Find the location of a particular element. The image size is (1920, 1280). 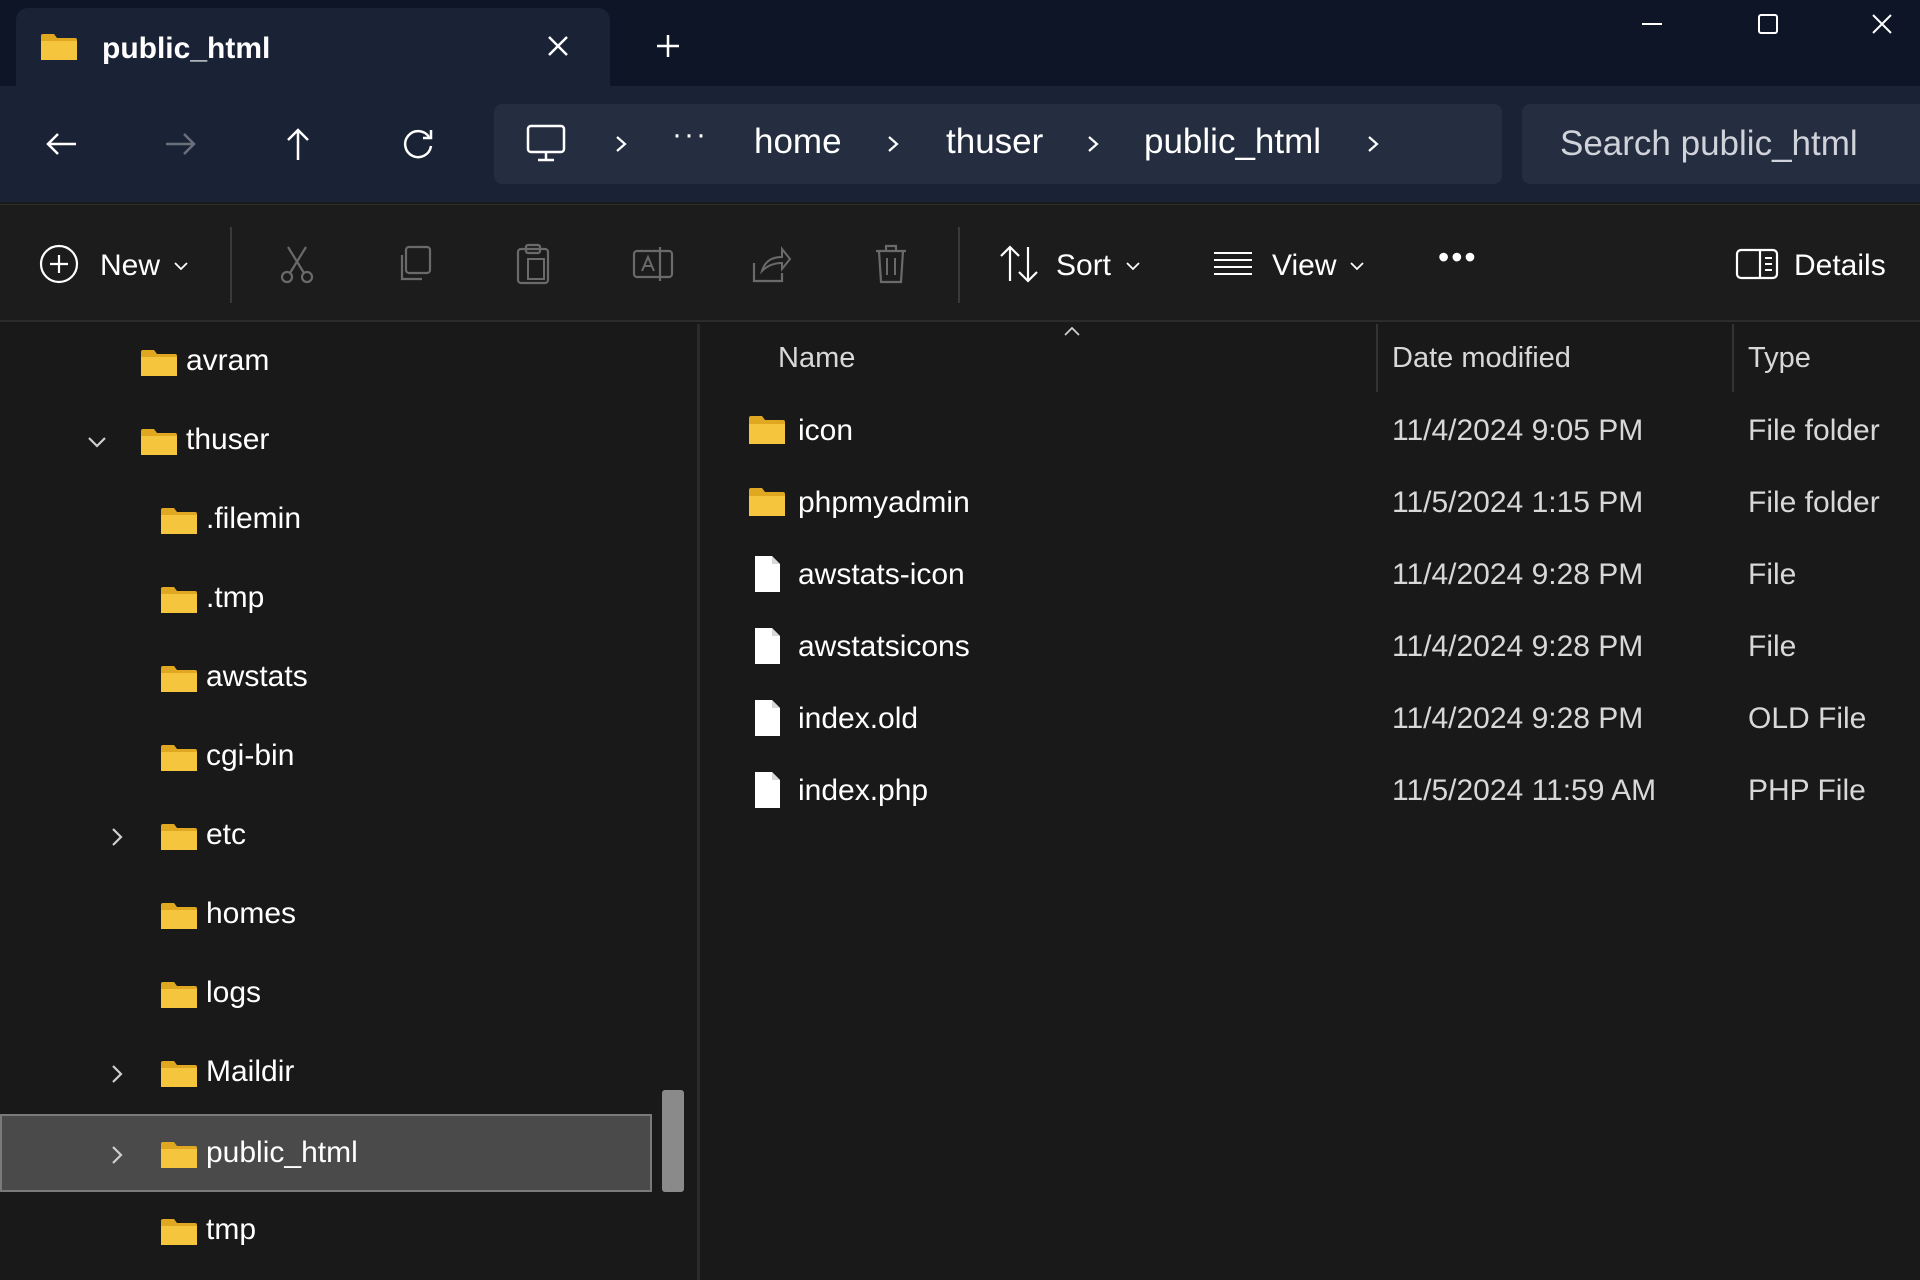

file-type: OLD File is located at coordinates (1807, 718).